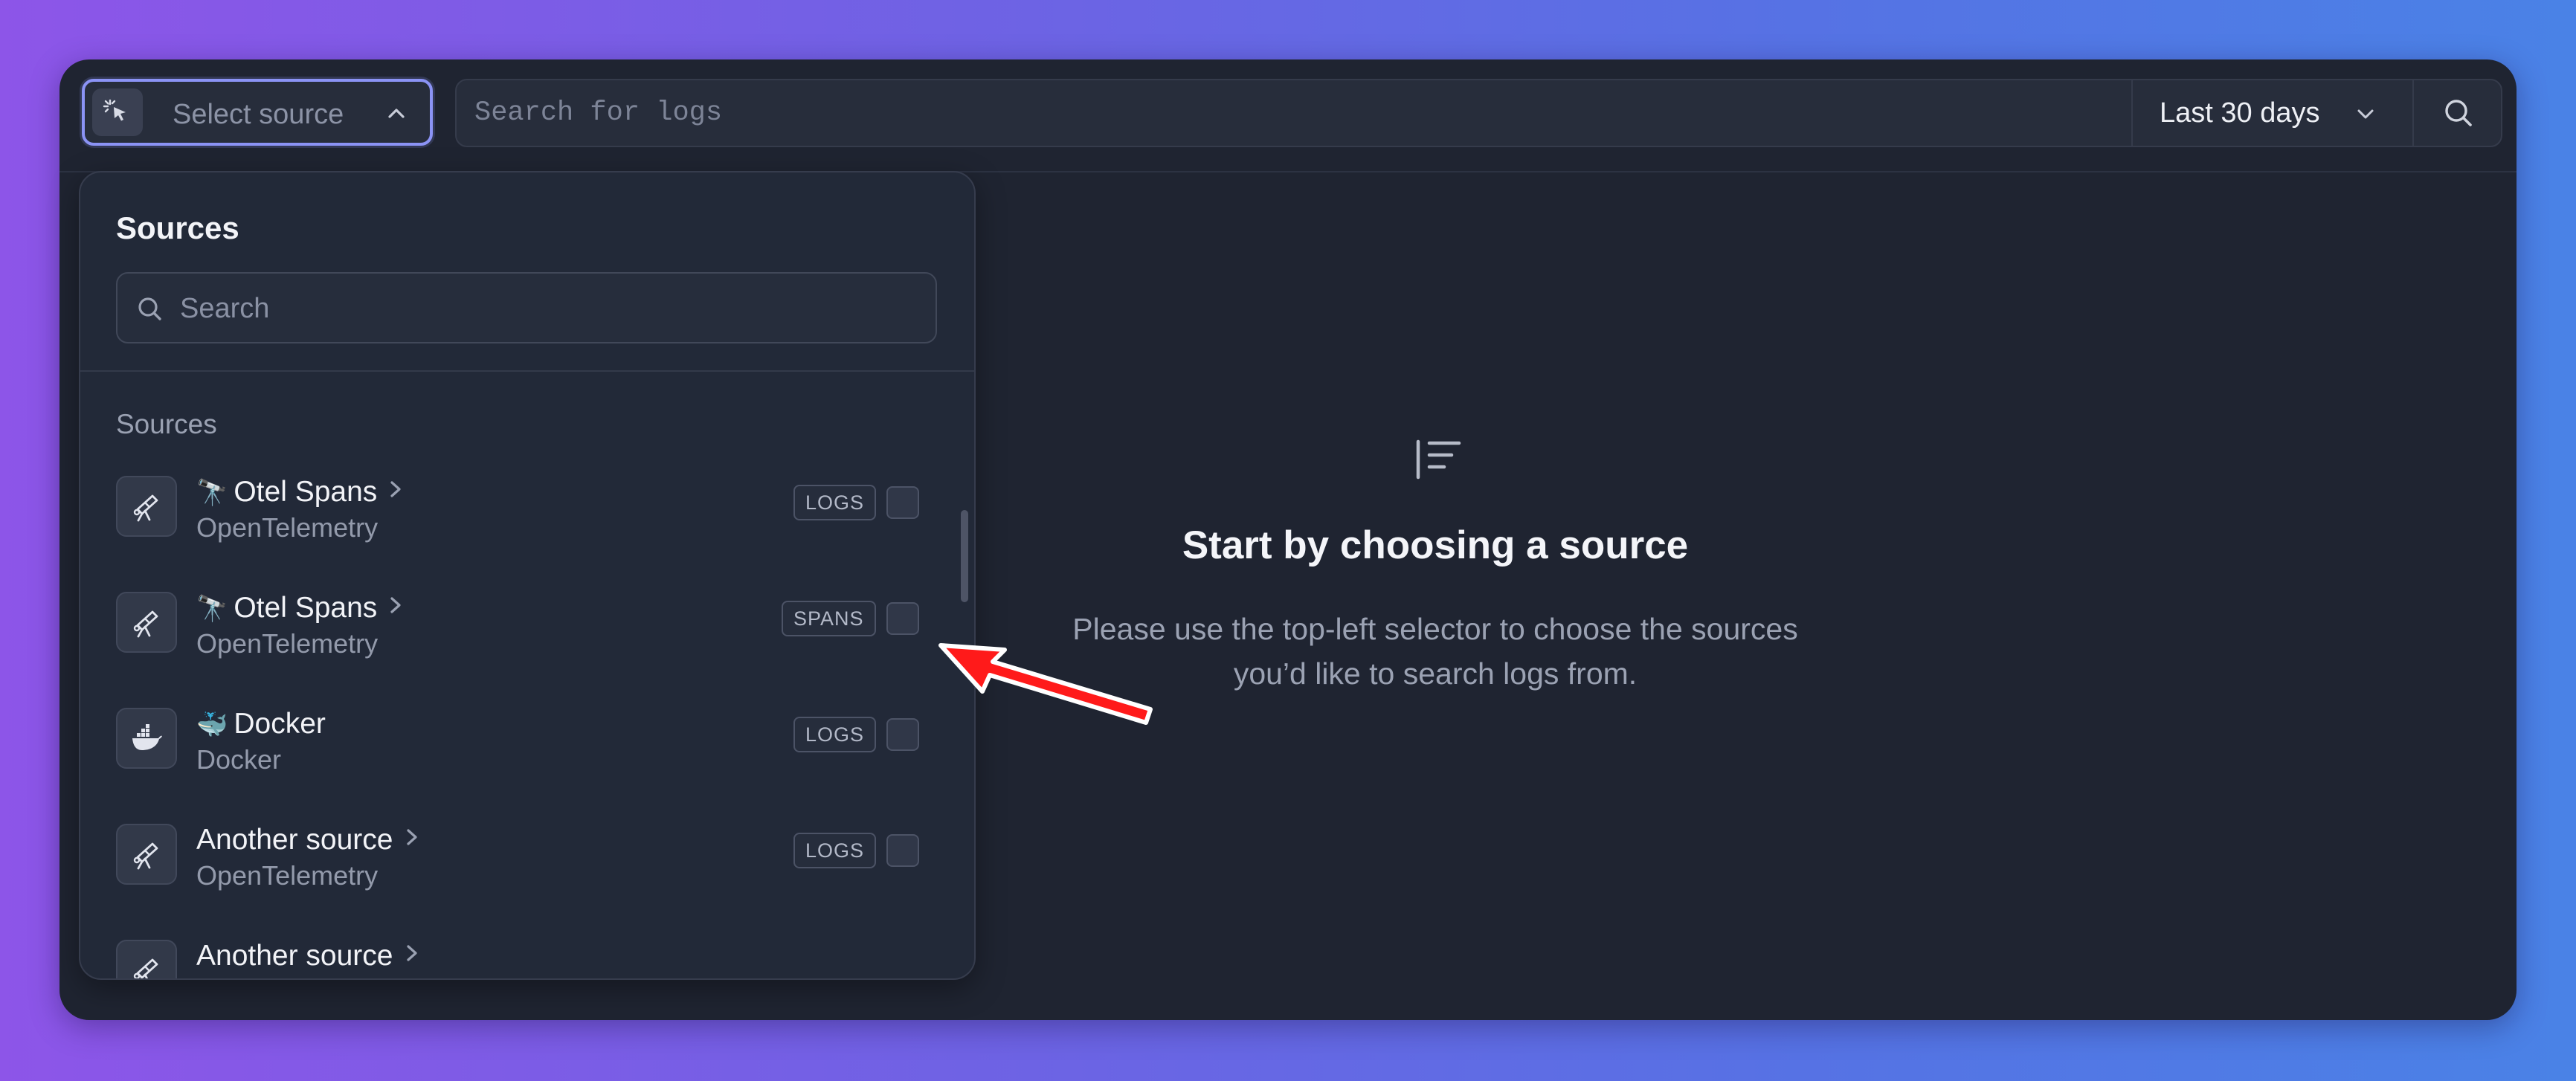 The height and width of the screenshot is (1081, 2576). I want to click on source-list-item: 🔭 Otel Spans OpenTelemetry LOGS, so click(527, 513).